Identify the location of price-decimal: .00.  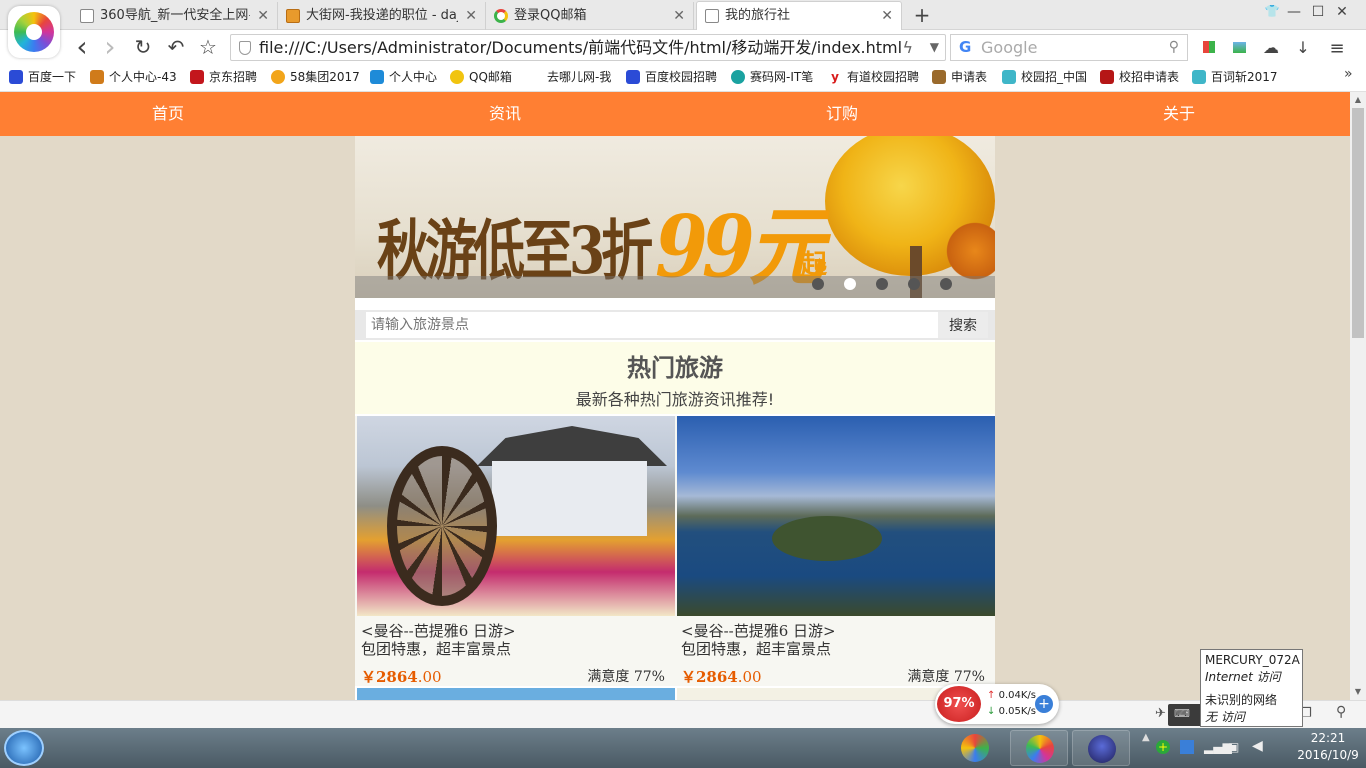
(429, 677).